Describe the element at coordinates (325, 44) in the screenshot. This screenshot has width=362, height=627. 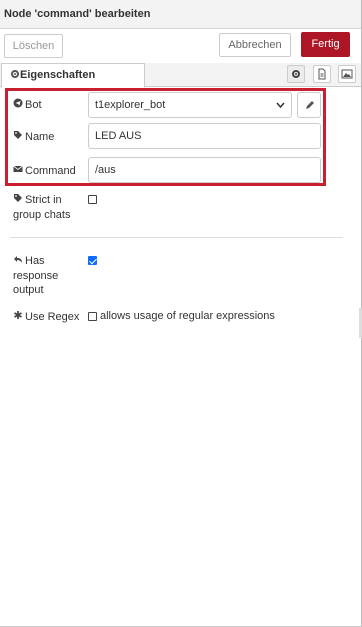
I see `done-button: Fertig` at that location.